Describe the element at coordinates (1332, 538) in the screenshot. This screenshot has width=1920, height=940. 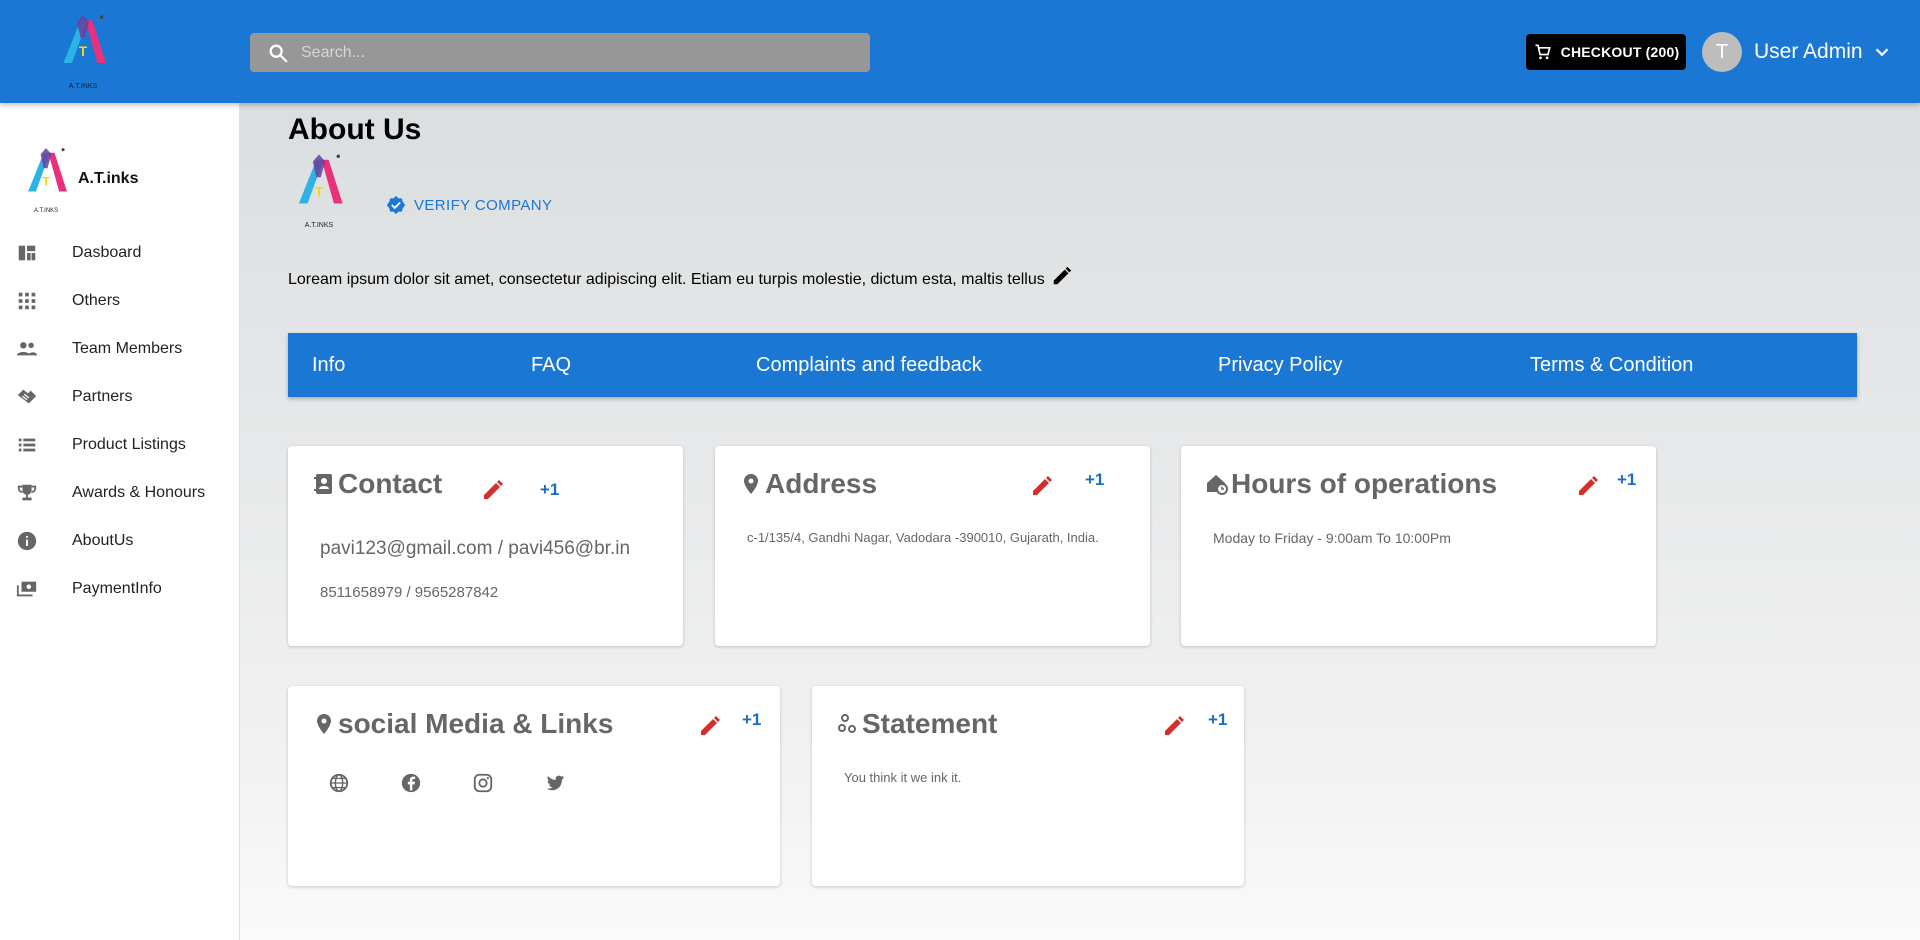
I see `hours-text: Moday to Friday - 9:00am To 10:00Pm` at that location.